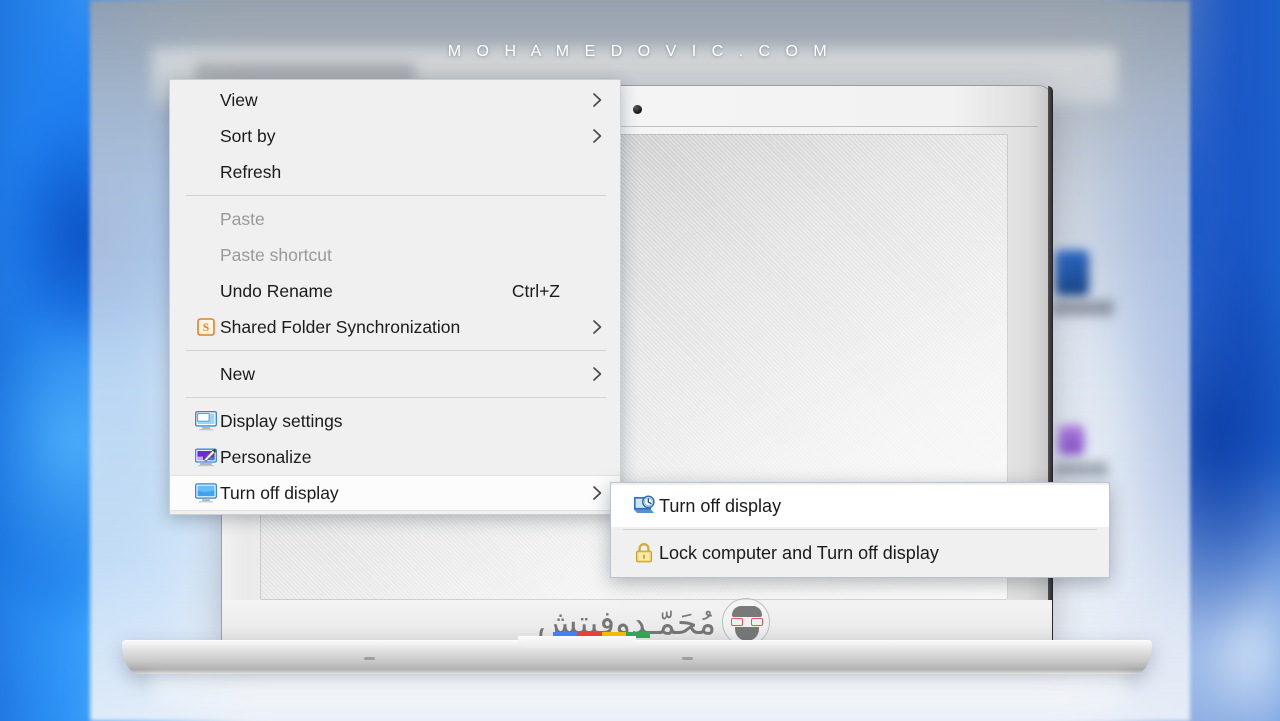 This screenshot has height=721, width=1280. What do you see at coordinates (266, 456) in the screenshot?
I see `menu-item-label: Personalize` at bounding box center [266, 456].